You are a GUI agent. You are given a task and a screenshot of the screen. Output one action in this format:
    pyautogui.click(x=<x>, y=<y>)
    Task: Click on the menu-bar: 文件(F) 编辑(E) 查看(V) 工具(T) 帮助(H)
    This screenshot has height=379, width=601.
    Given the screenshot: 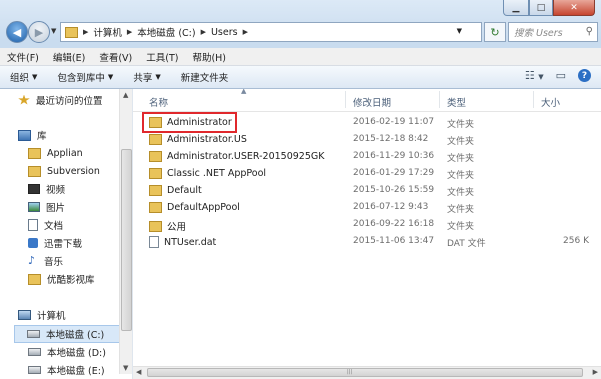 What is the action you would take?
    pyautogui.click(x=300, y=57)
    